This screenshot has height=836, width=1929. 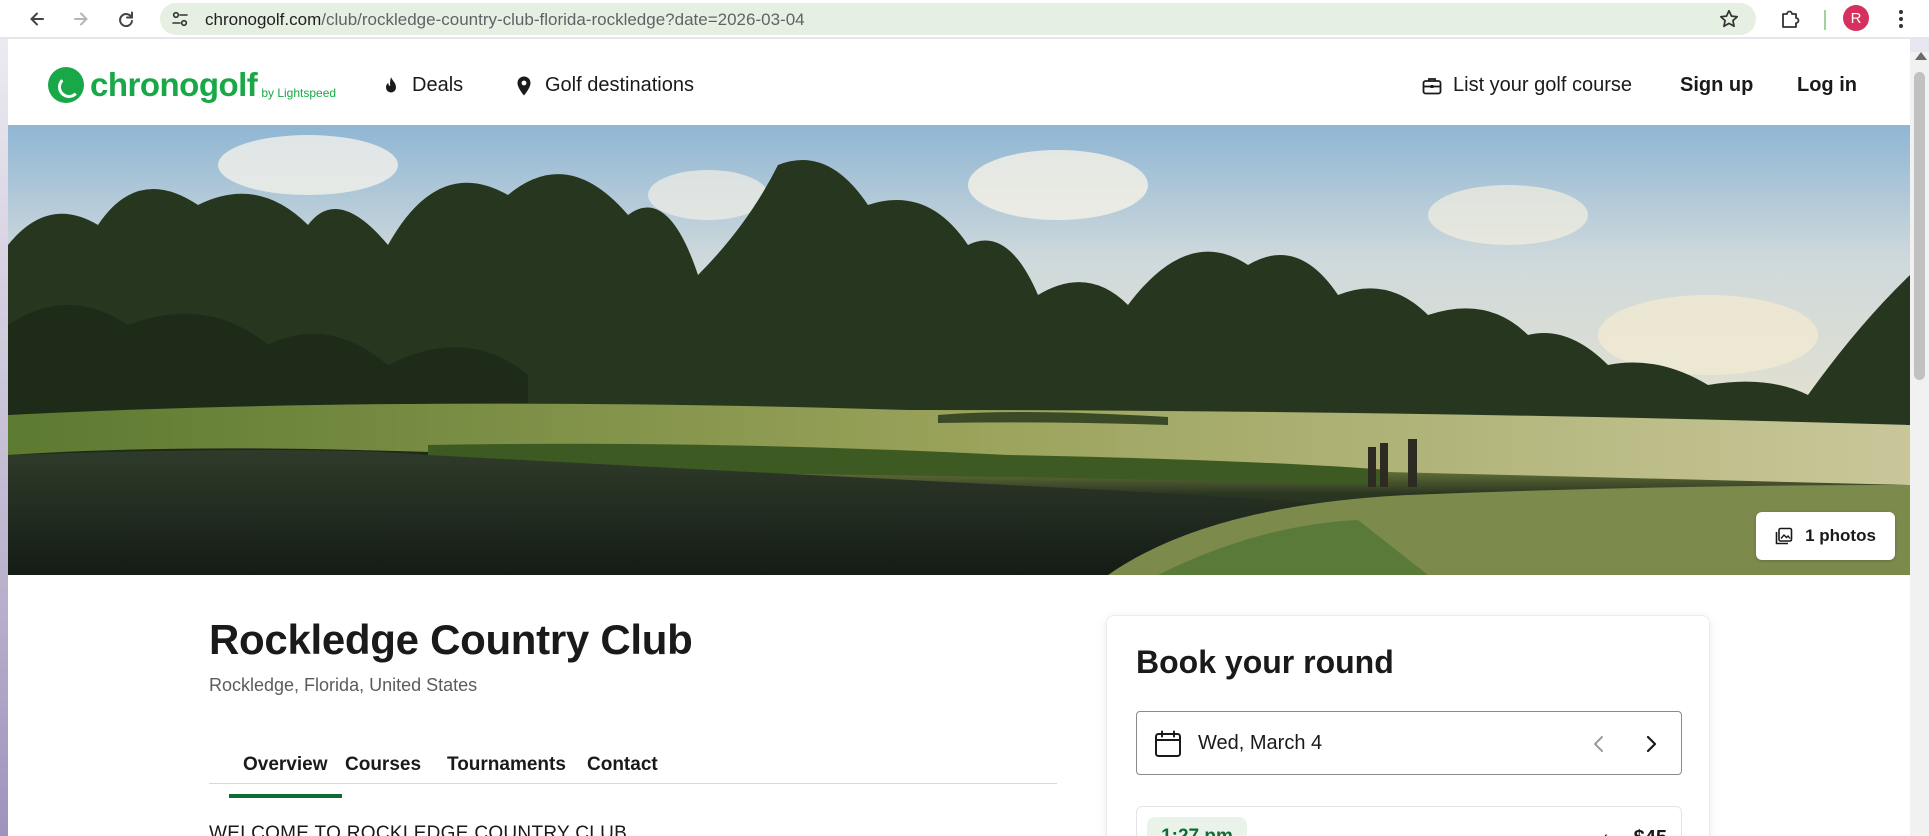 What do you see at coordinates (1919, 226) in the screenshot?
I see `scrollbar-thumb` at bounding box center [1919, 226].